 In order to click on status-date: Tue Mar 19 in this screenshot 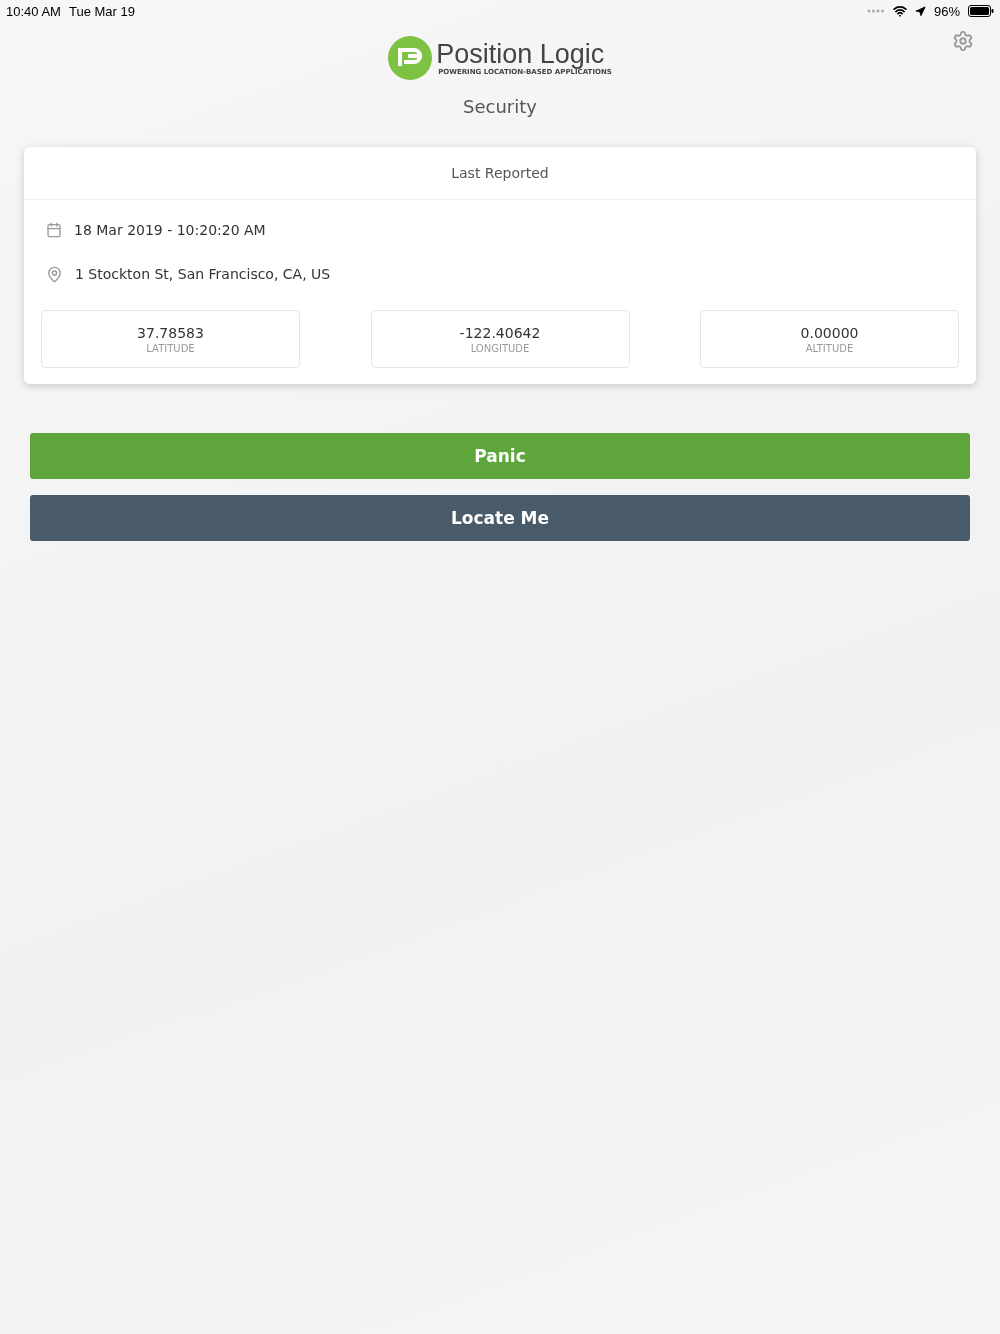, I will do `click(101, 11)`.